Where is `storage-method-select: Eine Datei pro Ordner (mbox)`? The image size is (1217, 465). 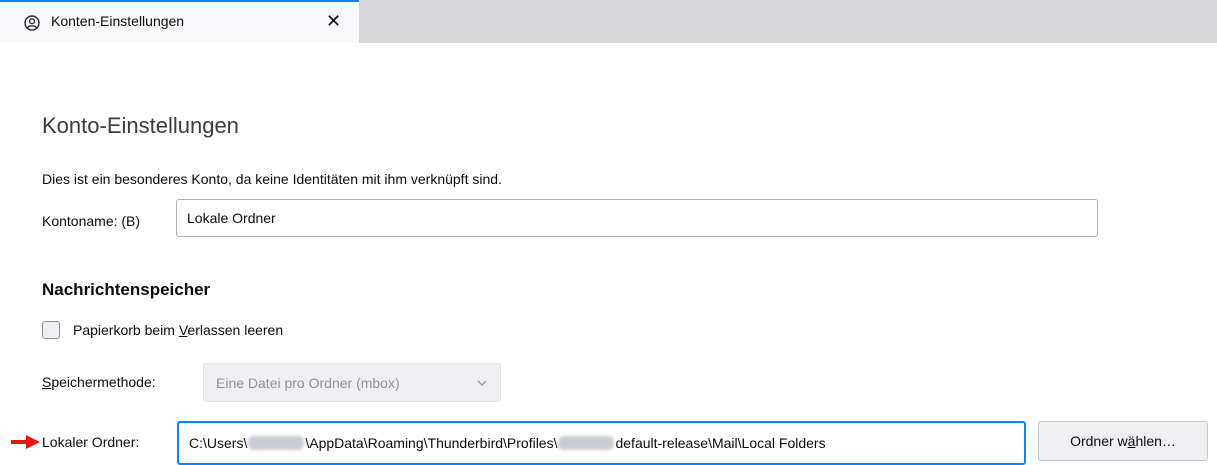 storage-method-select: Eine Datei pro Ordner (mbox) is located at coordinates (352, 382).